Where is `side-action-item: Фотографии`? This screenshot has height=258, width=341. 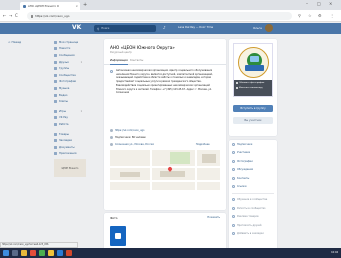 side-action-item: Фотографии is located at coordinates (253, 161).